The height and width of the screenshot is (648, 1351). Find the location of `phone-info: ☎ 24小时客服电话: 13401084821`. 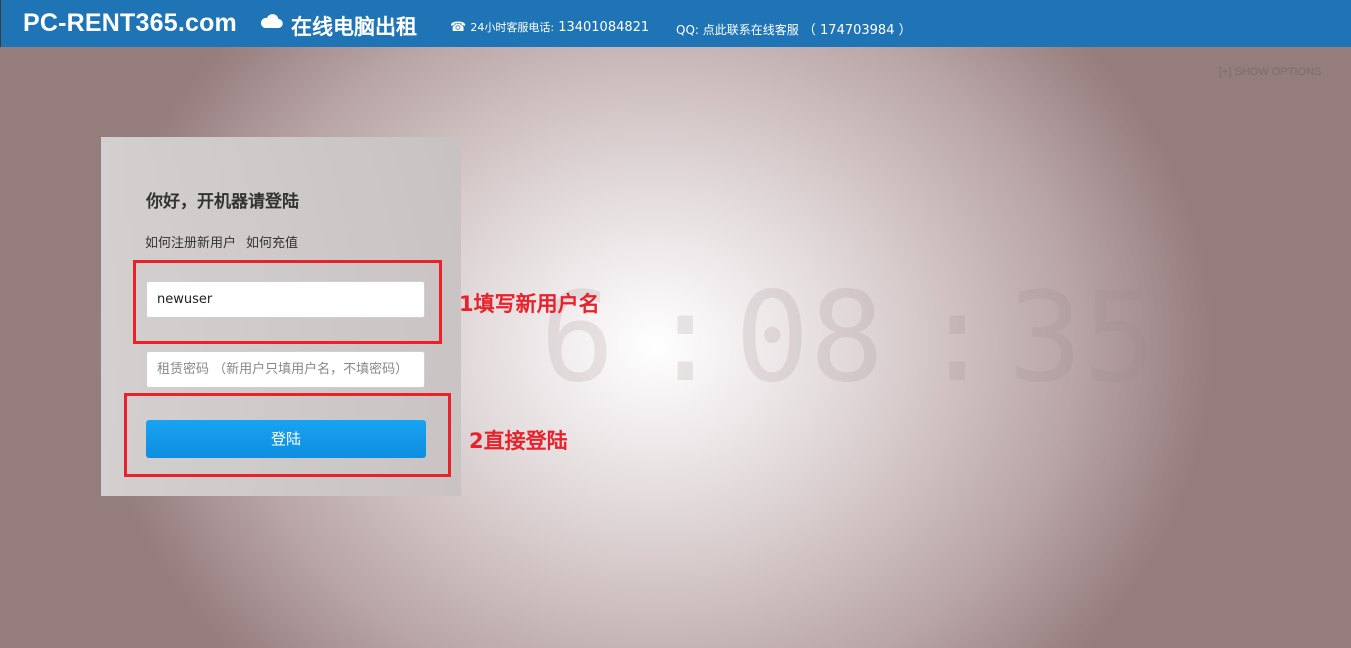

phone-info: ☎ 24小时客服电话: 13401084821 is located at coordinates (549, 27).